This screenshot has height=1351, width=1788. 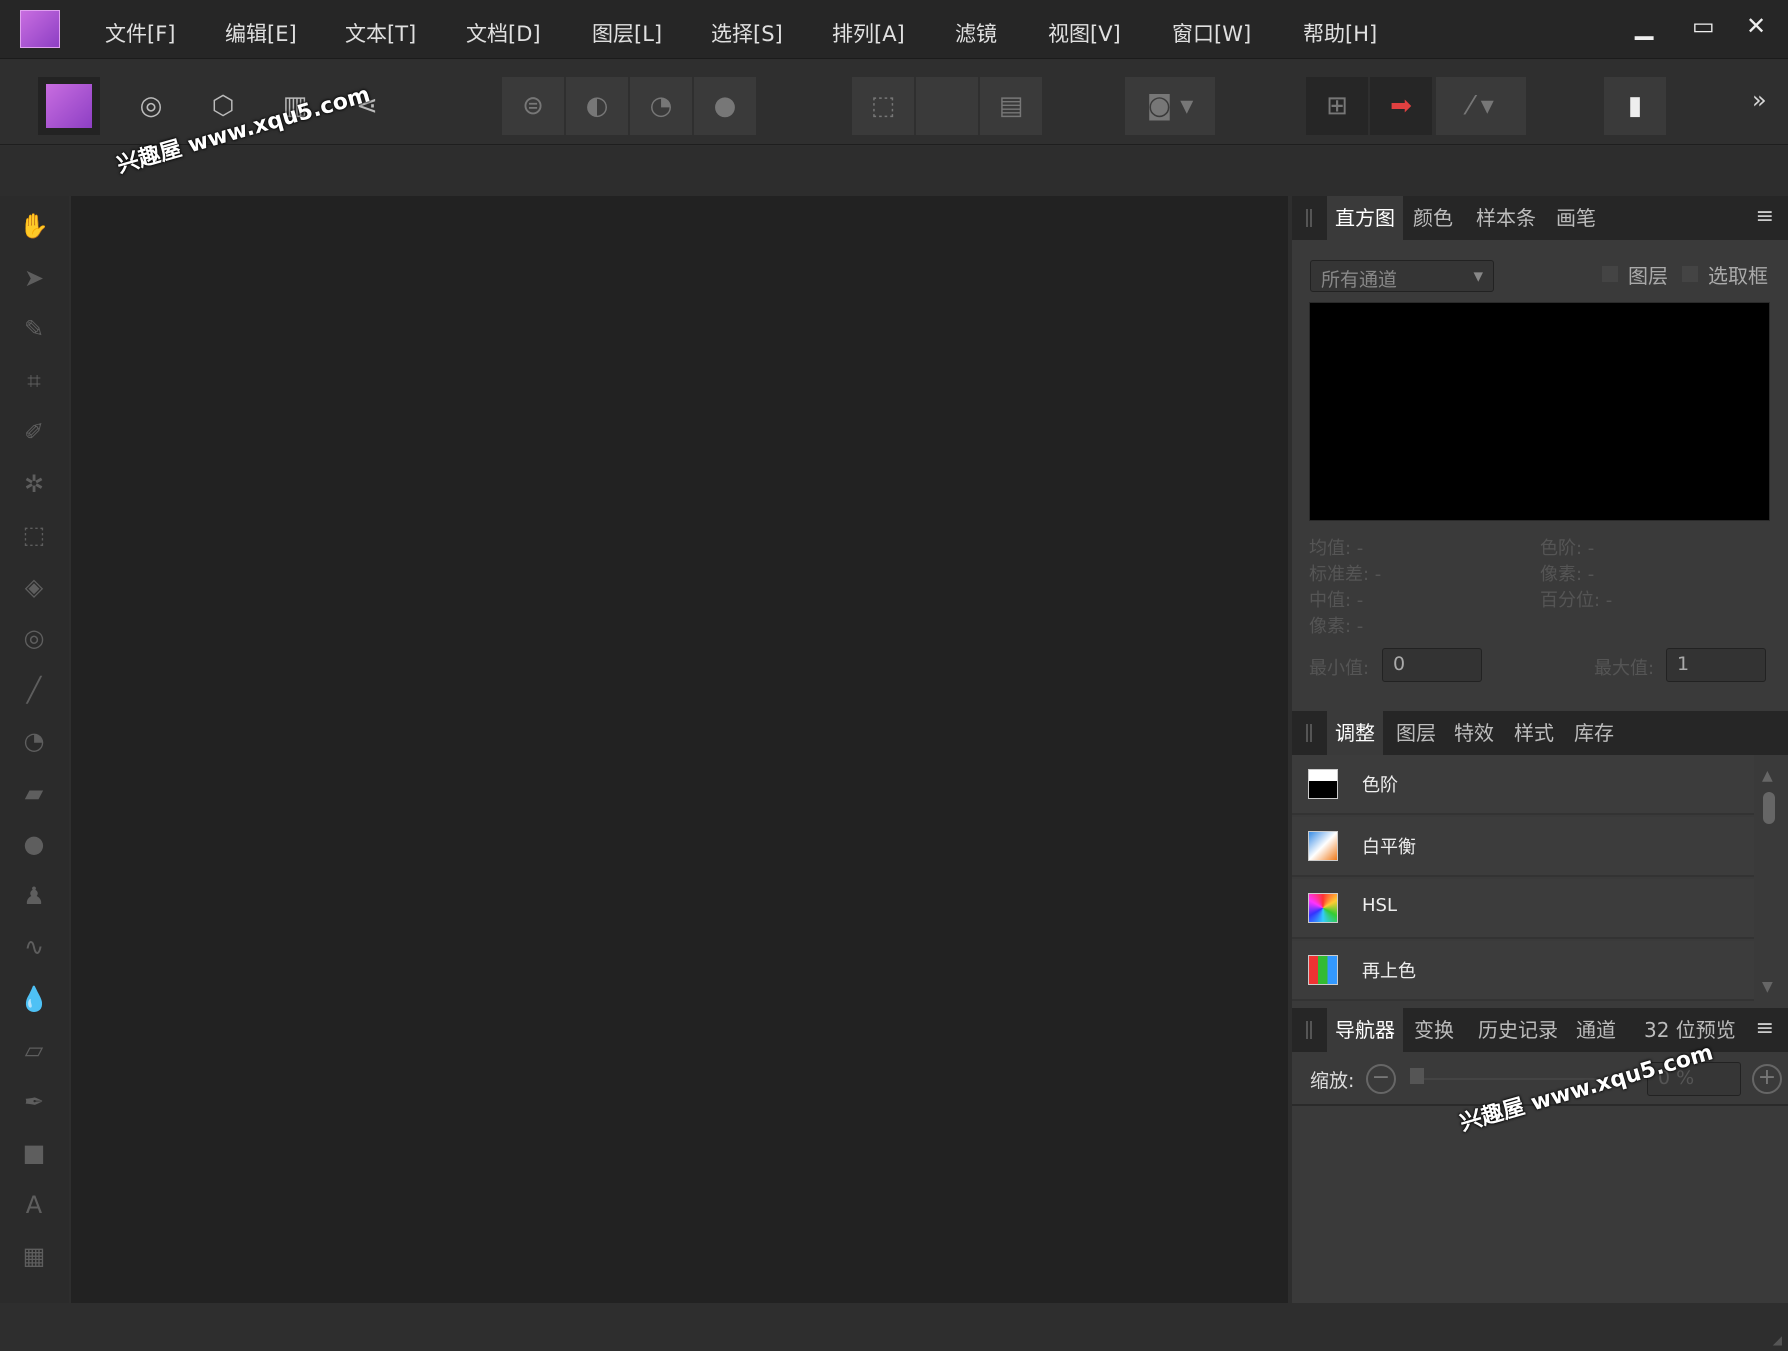 I want to click on tab-3: 样式, so click(x=1534, y=733).